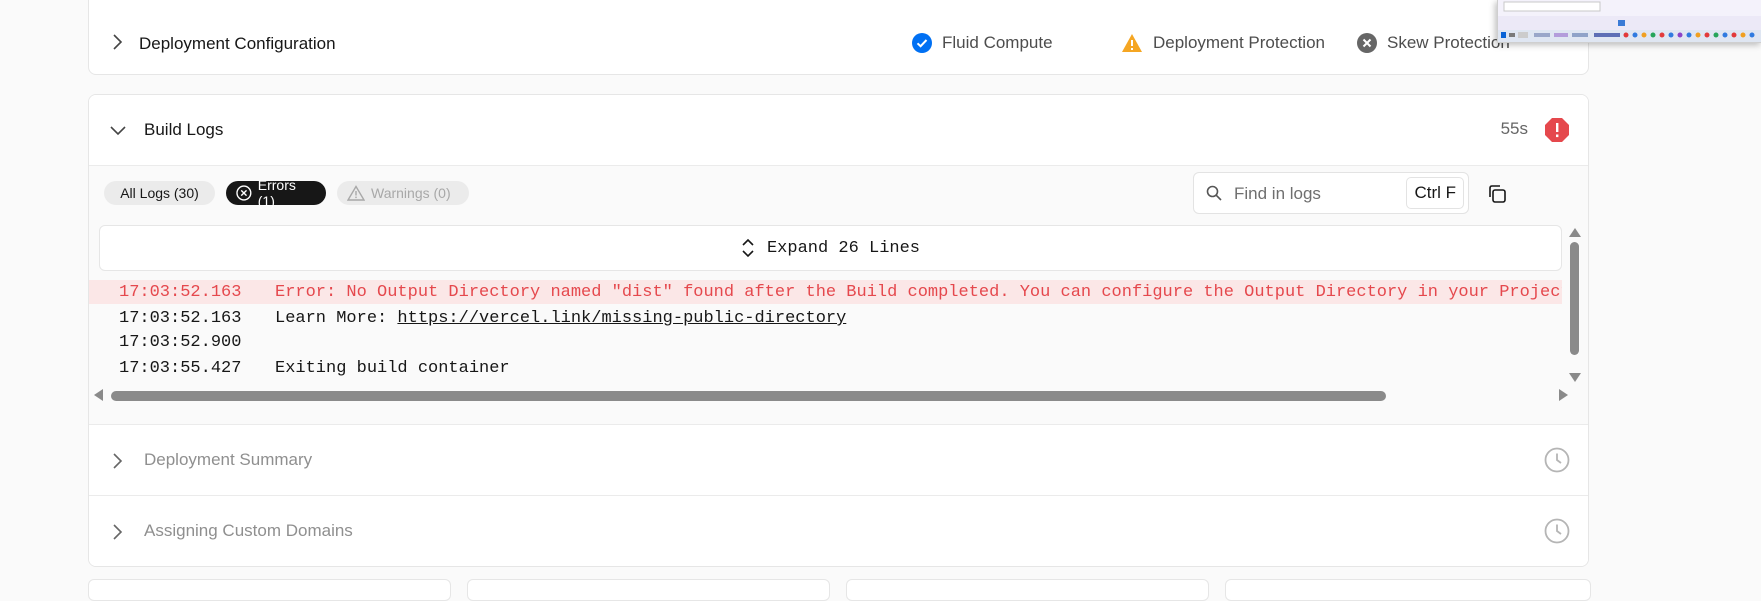 The height and width of the screenshot is (601, 1761). Describe the element at coordinates (356, 193) in the screenshot. I see `warning-triangle-outline-icon` at that location.